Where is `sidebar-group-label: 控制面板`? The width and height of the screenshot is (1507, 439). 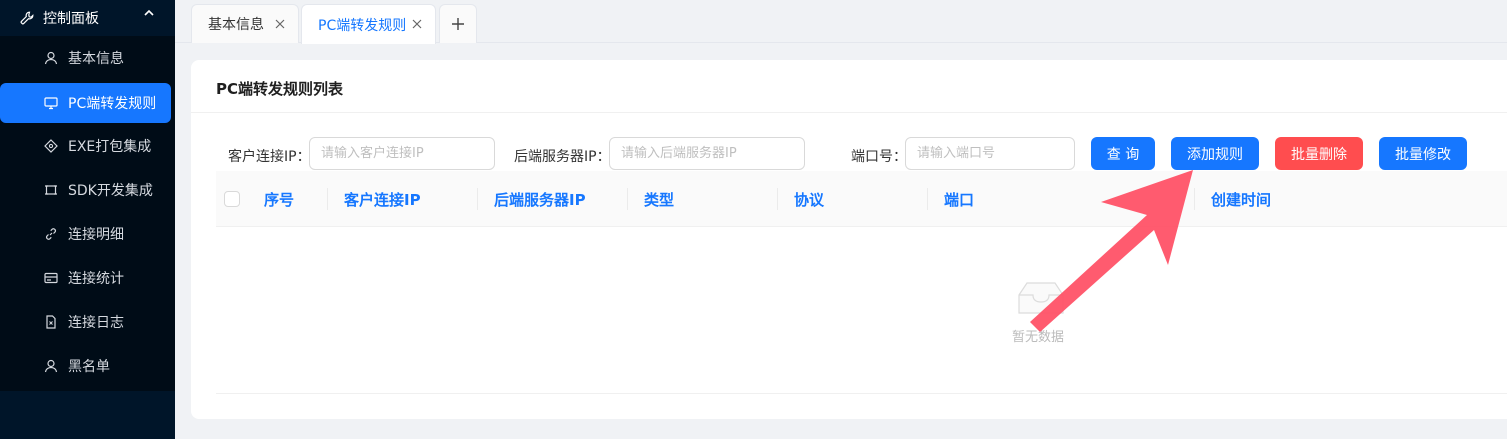
sidebar-group-label: 控制面板 is located at coordinates (71, 19).